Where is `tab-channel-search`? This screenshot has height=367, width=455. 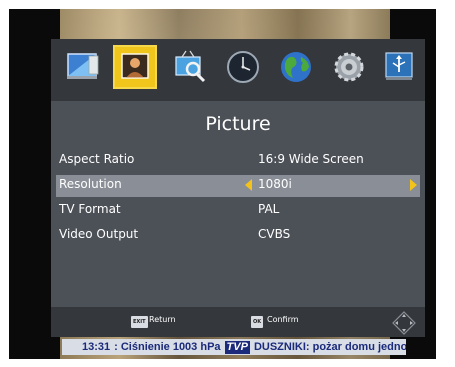
tab-channel-search is located at coordinates (190, 67).